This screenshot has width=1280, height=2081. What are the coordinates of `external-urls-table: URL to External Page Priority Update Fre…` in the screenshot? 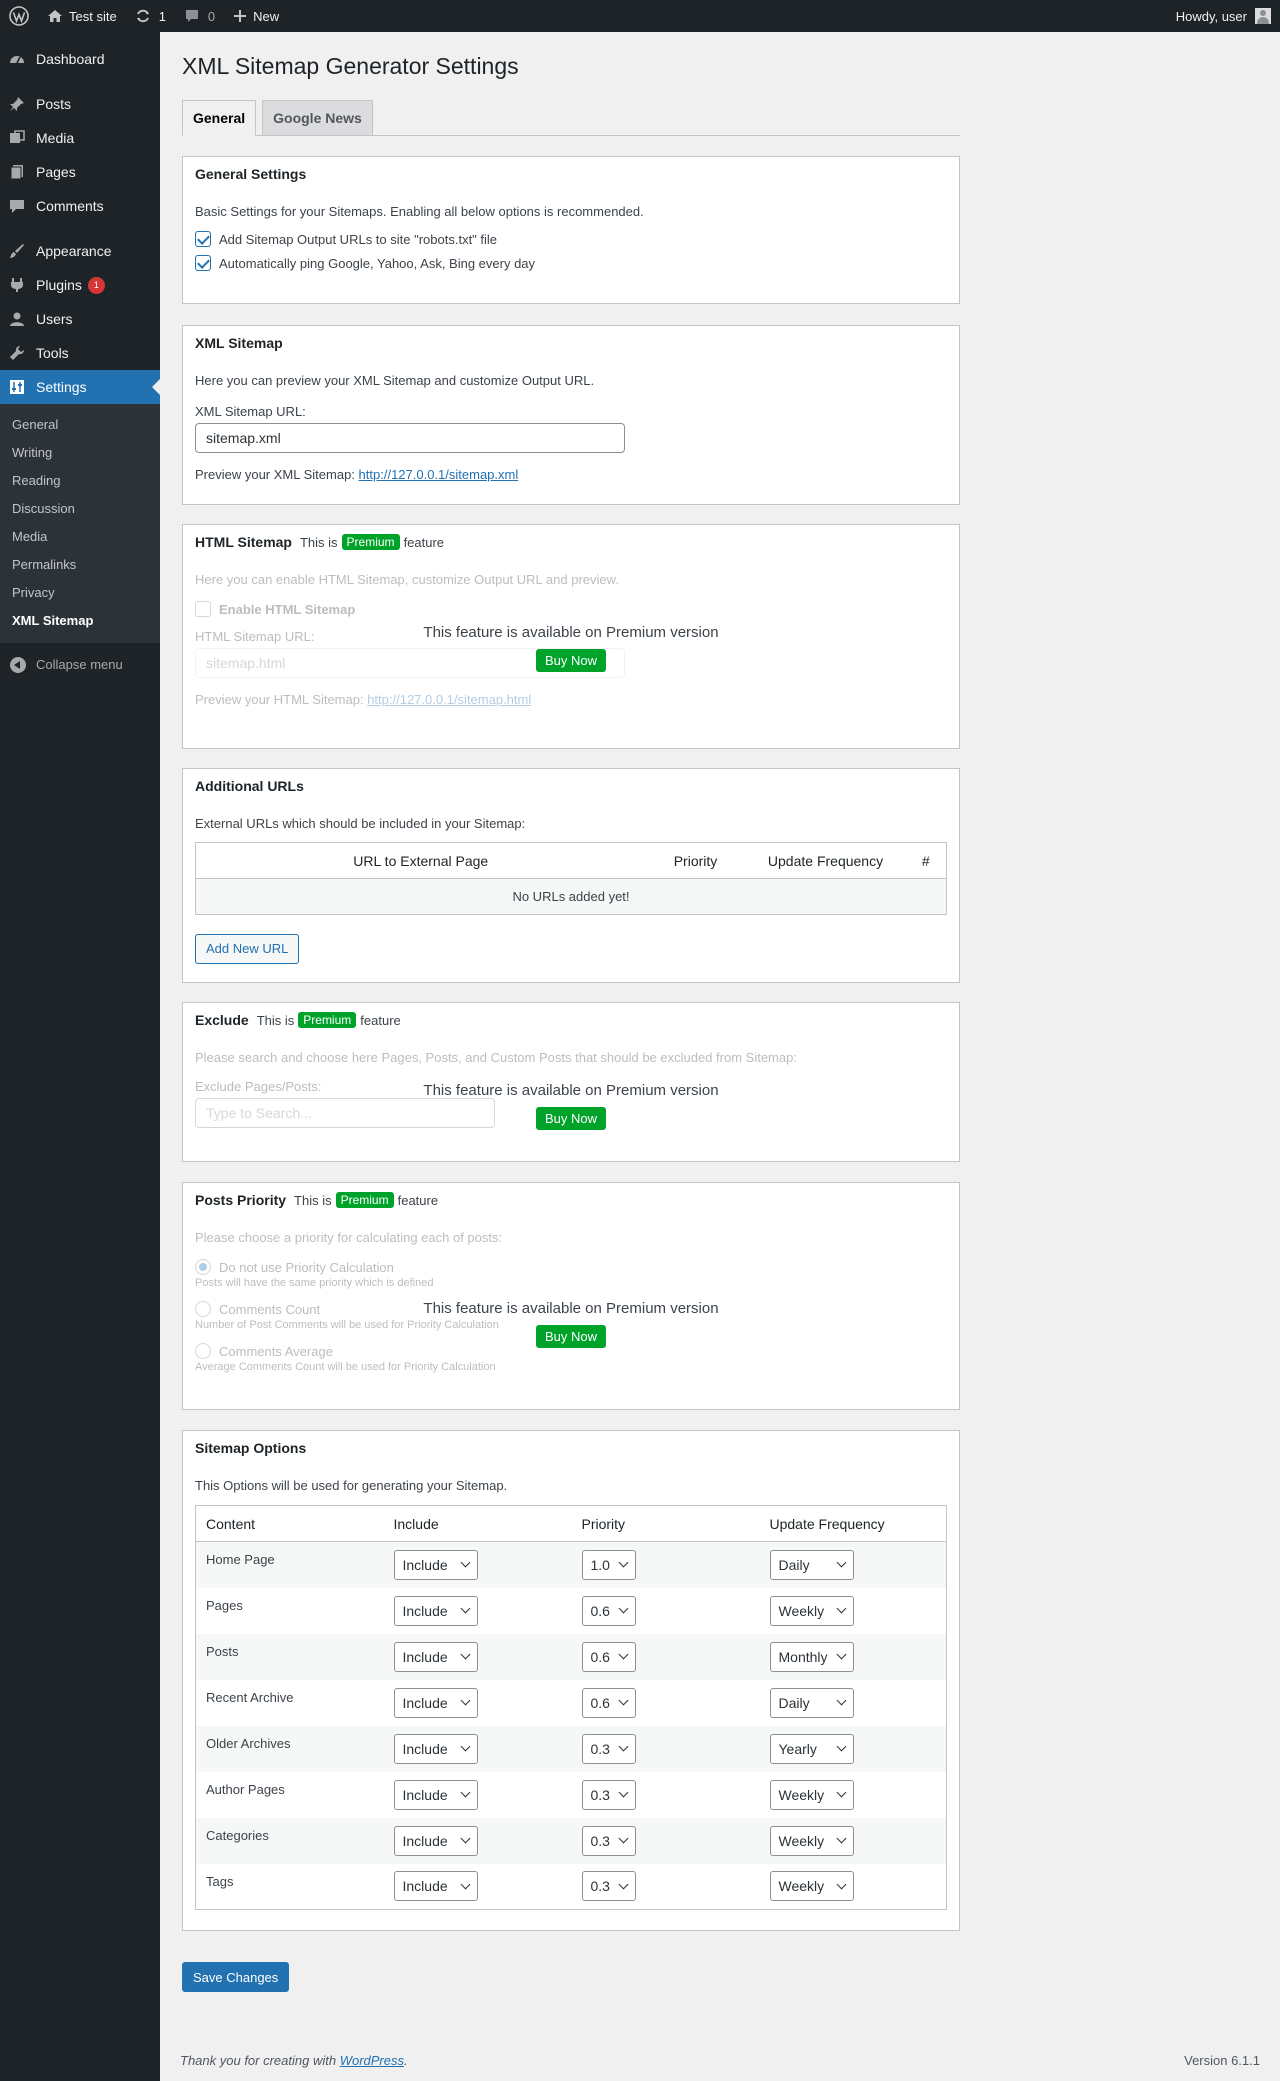 It's located at (571, 878).